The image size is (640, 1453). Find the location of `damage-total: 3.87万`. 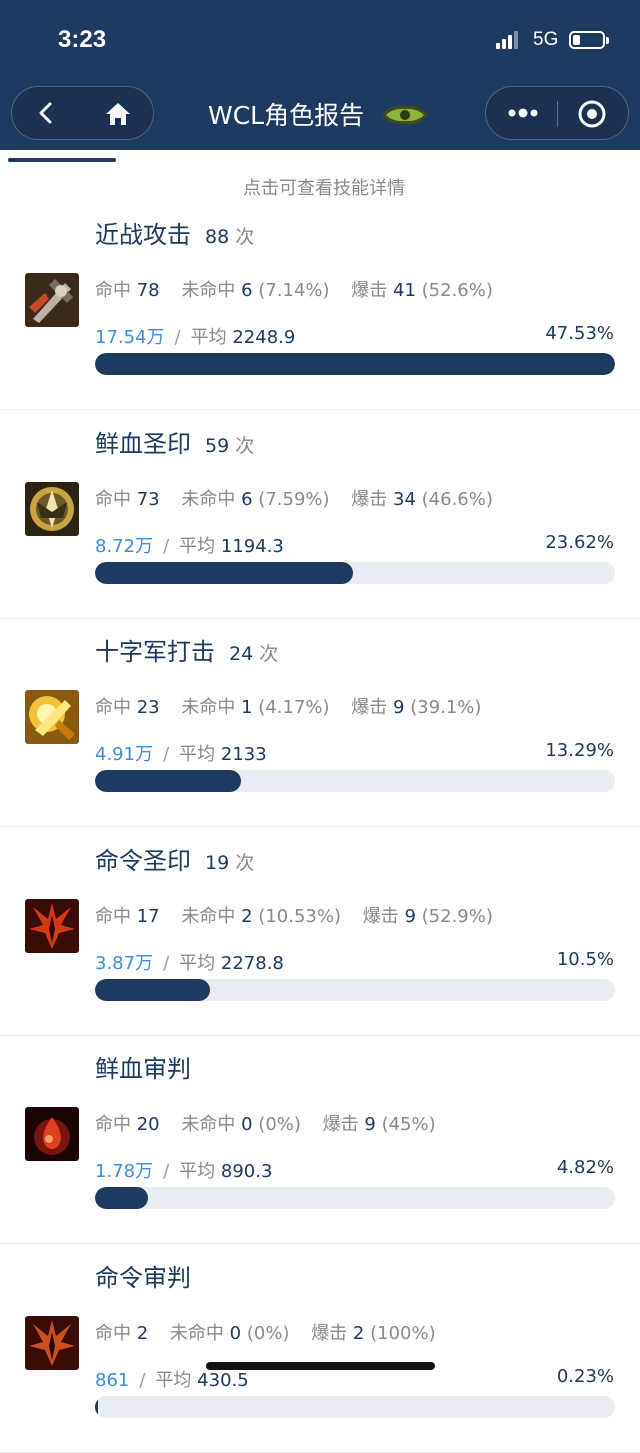

damage-total: 3.87万 is located at coordinates (124, 963).